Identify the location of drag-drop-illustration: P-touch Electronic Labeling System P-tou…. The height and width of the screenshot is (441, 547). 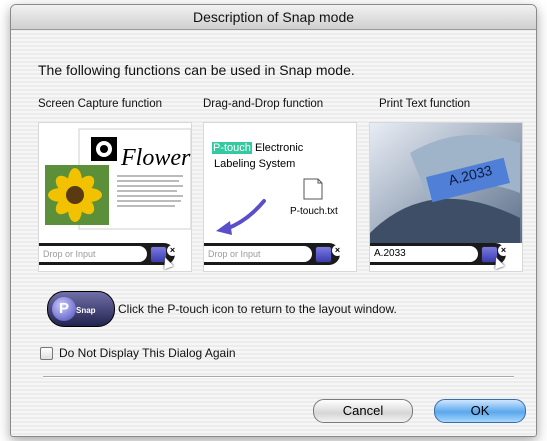
(280, 197).